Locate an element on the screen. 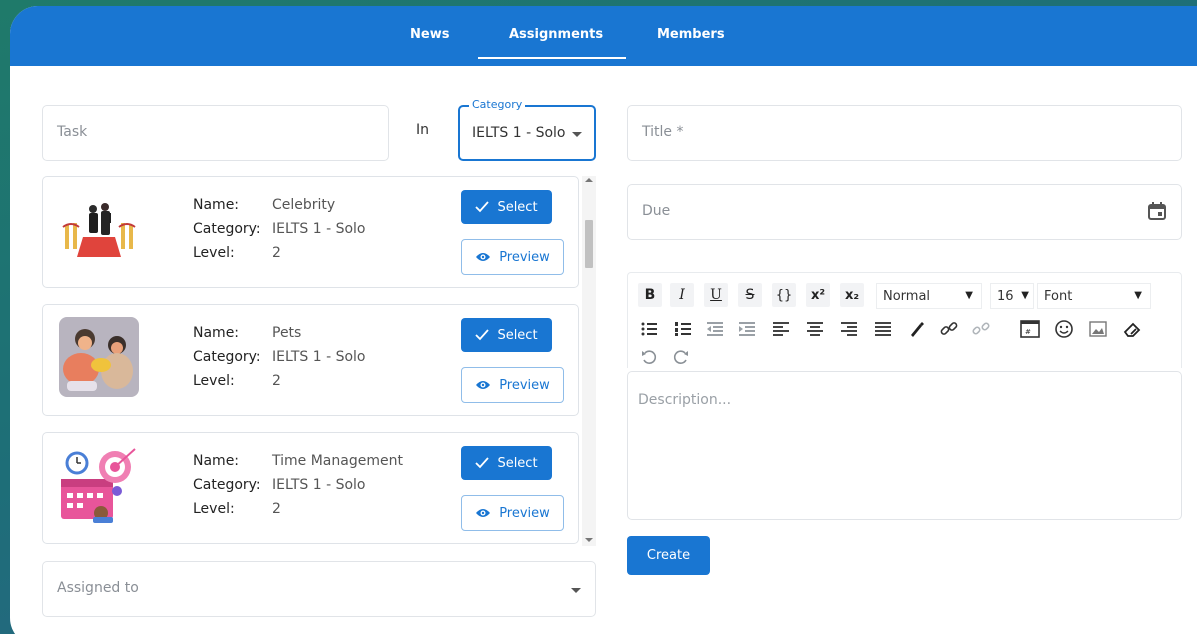  scroll-up-icon is located at coordinates (589, 180).